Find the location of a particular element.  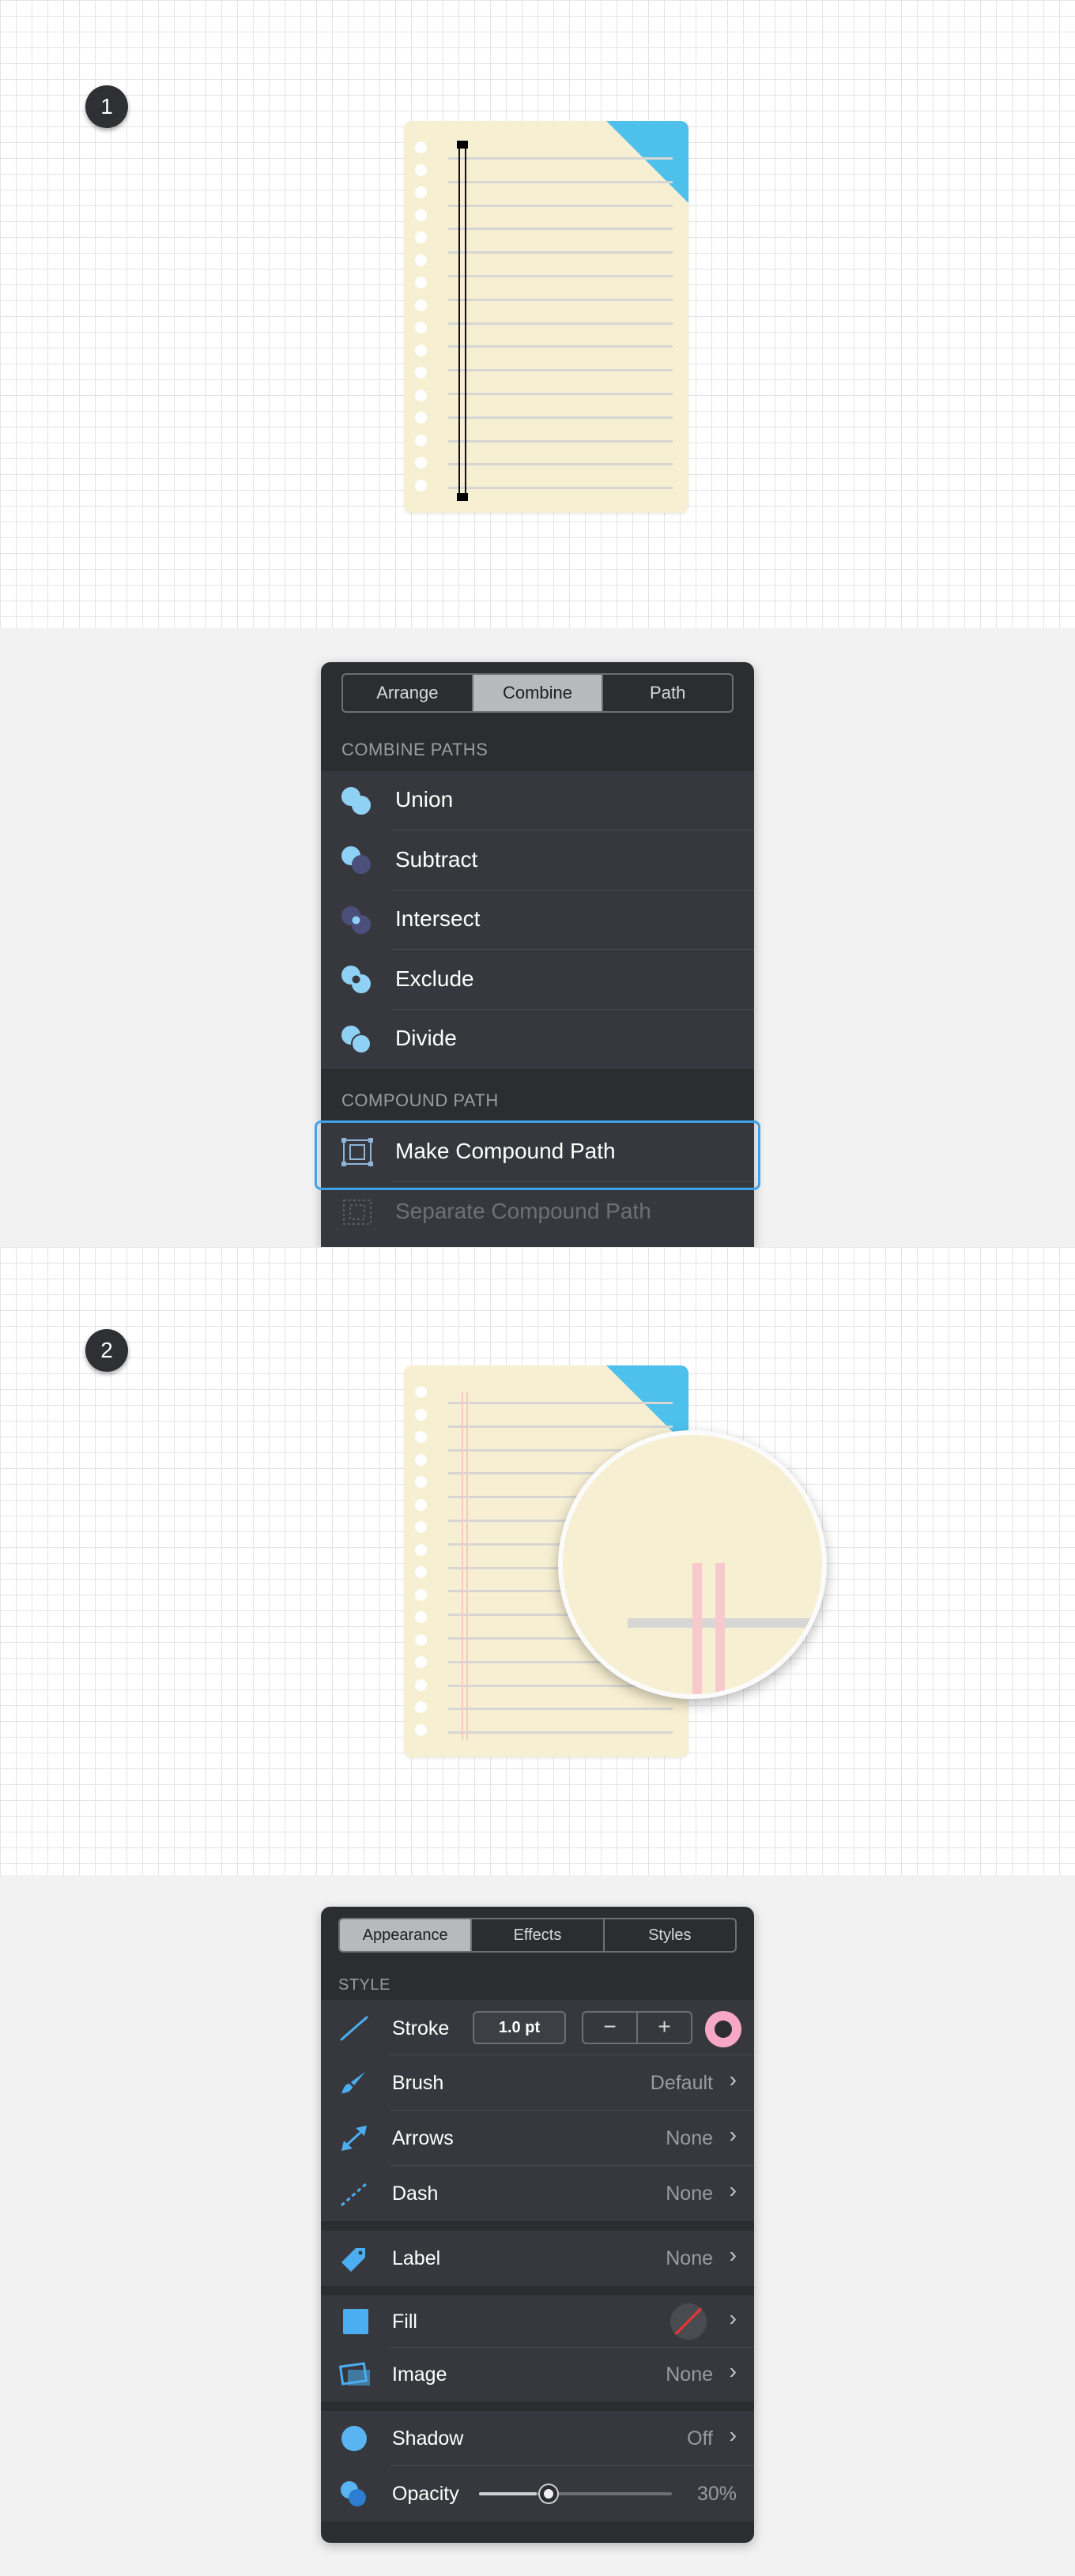

opacity-icon is located at coordinates (353, 2493).